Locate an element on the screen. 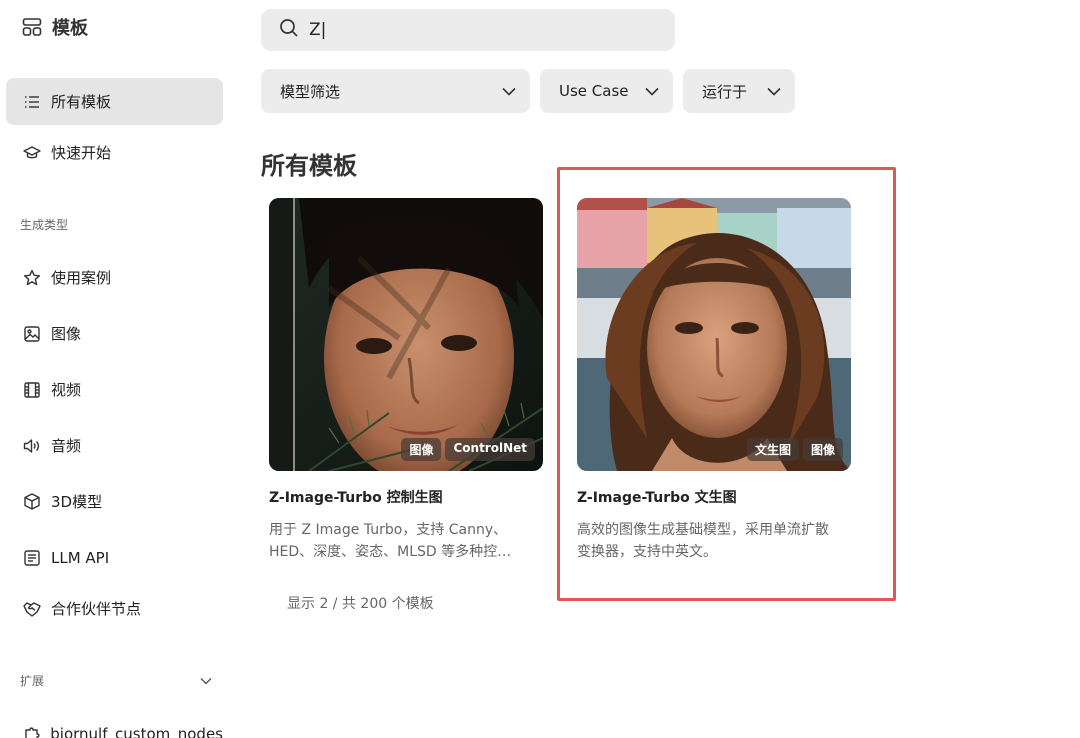 This screenshot has width=1080, height=738. sidebar-item-label: 所有模板 is located at coordinates (81, 102).